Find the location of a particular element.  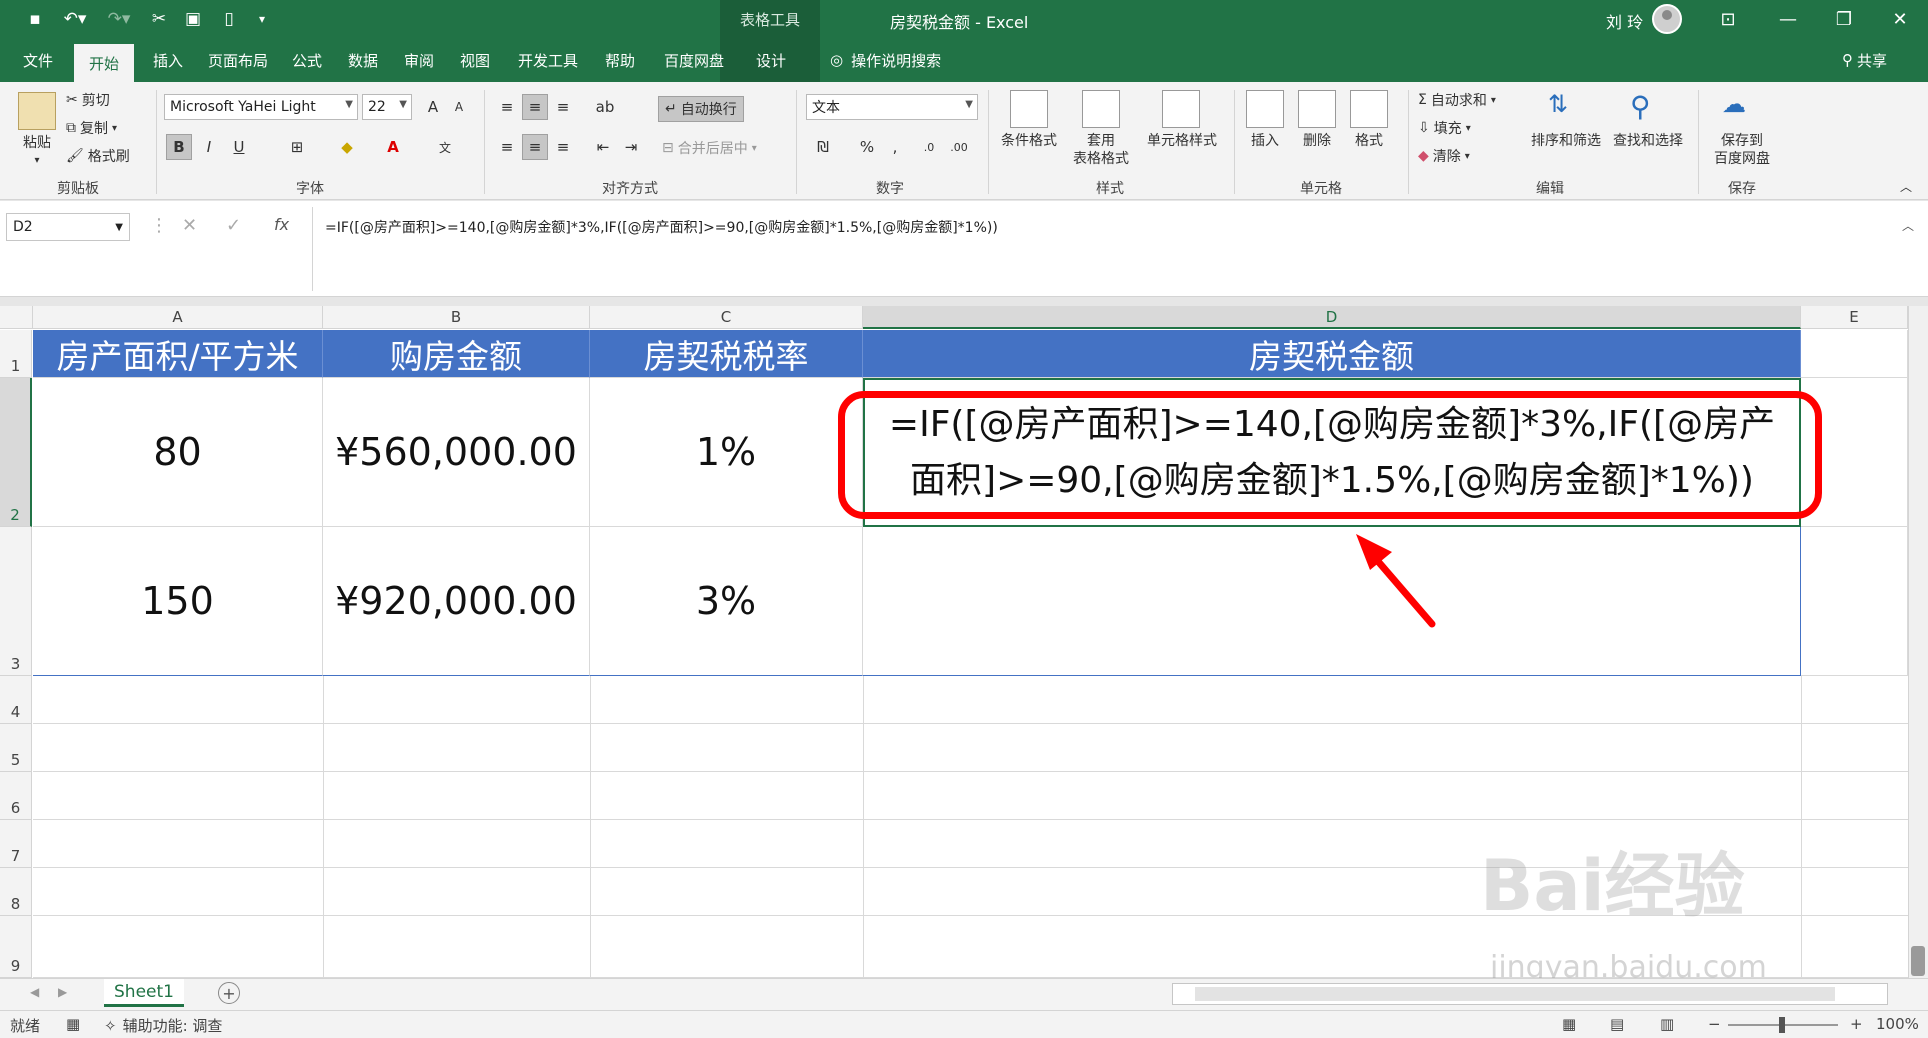

row-header-7: 7 is located at coordinates (16, 844).